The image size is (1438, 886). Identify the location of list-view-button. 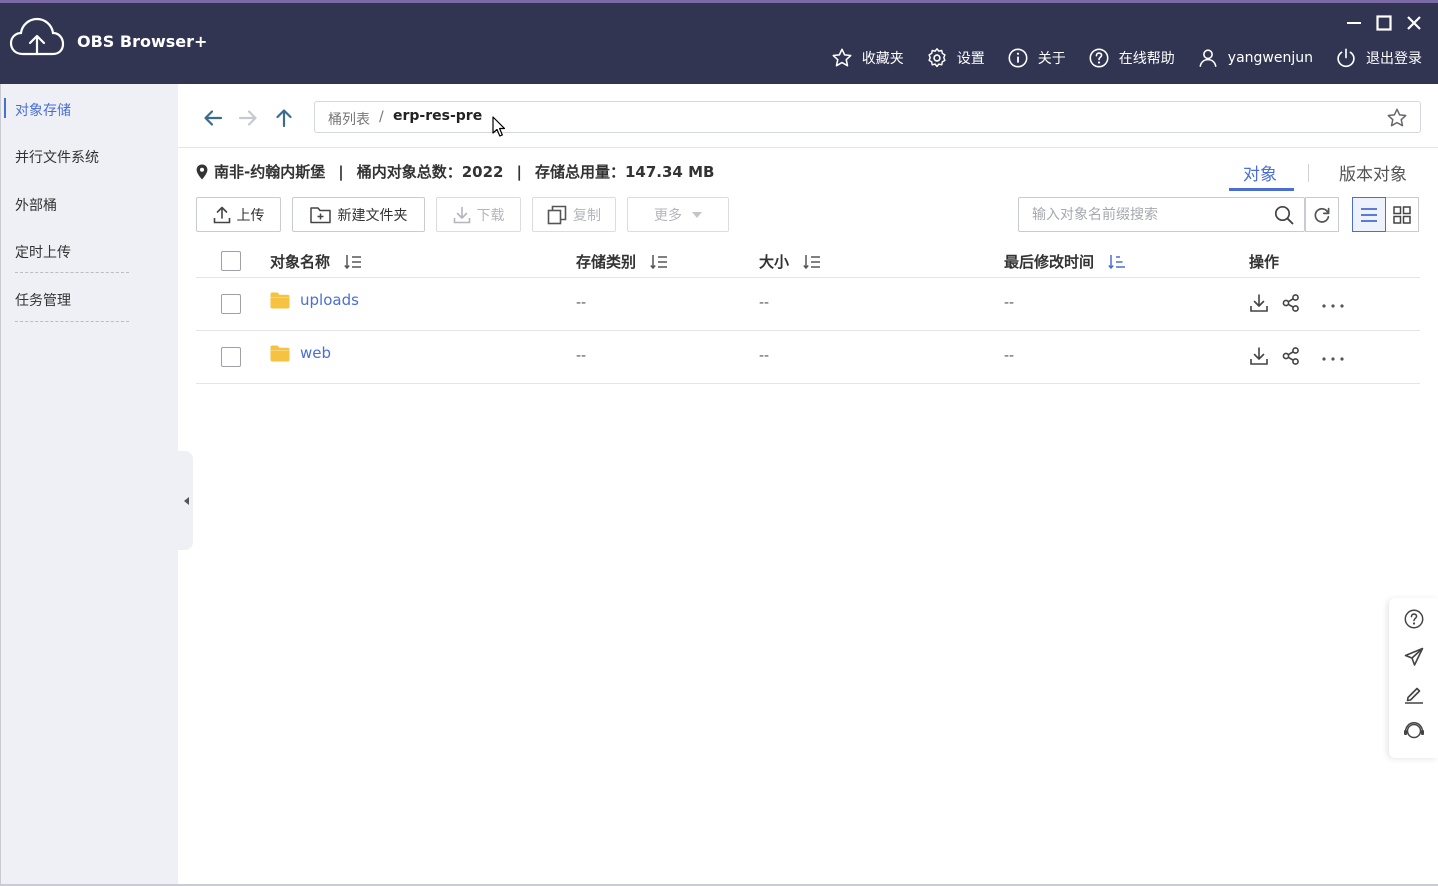
(1369, 214).